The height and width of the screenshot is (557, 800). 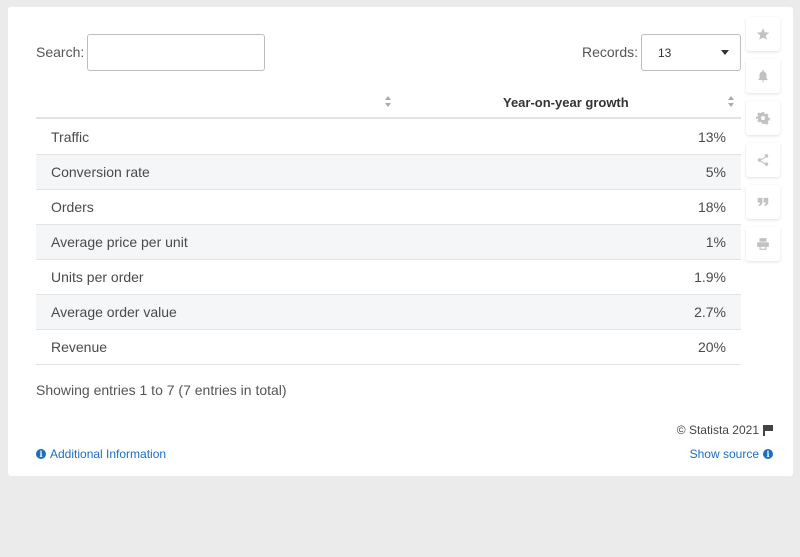 I want to click on bell-icon, so click(x=763, y=76).